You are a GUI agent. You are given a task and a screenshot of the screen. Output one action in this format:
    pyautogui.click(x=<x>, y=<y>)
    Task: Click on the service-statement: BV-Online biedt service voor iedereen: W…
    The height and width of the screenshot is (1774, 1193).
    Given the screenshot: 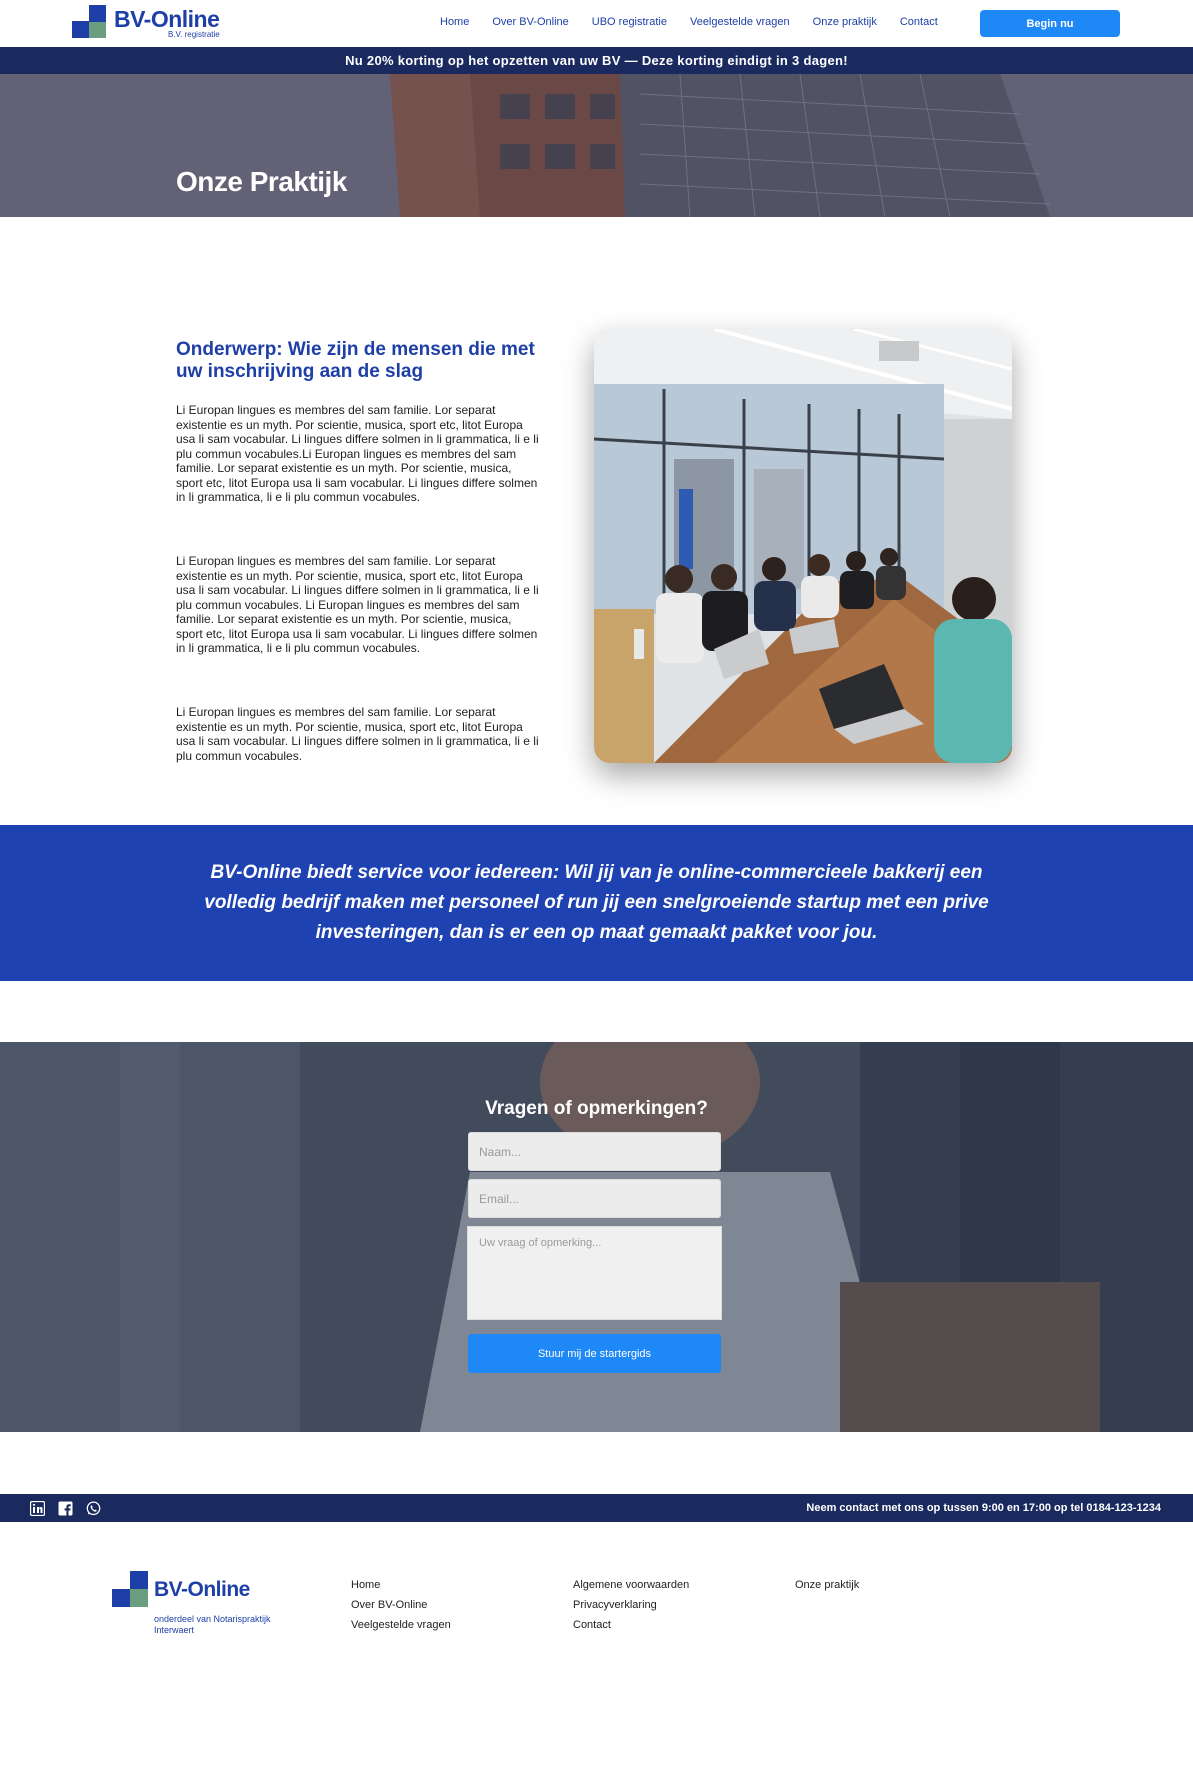 What is the action you would take?
    pyautogui.click(x=596, y=902)
    